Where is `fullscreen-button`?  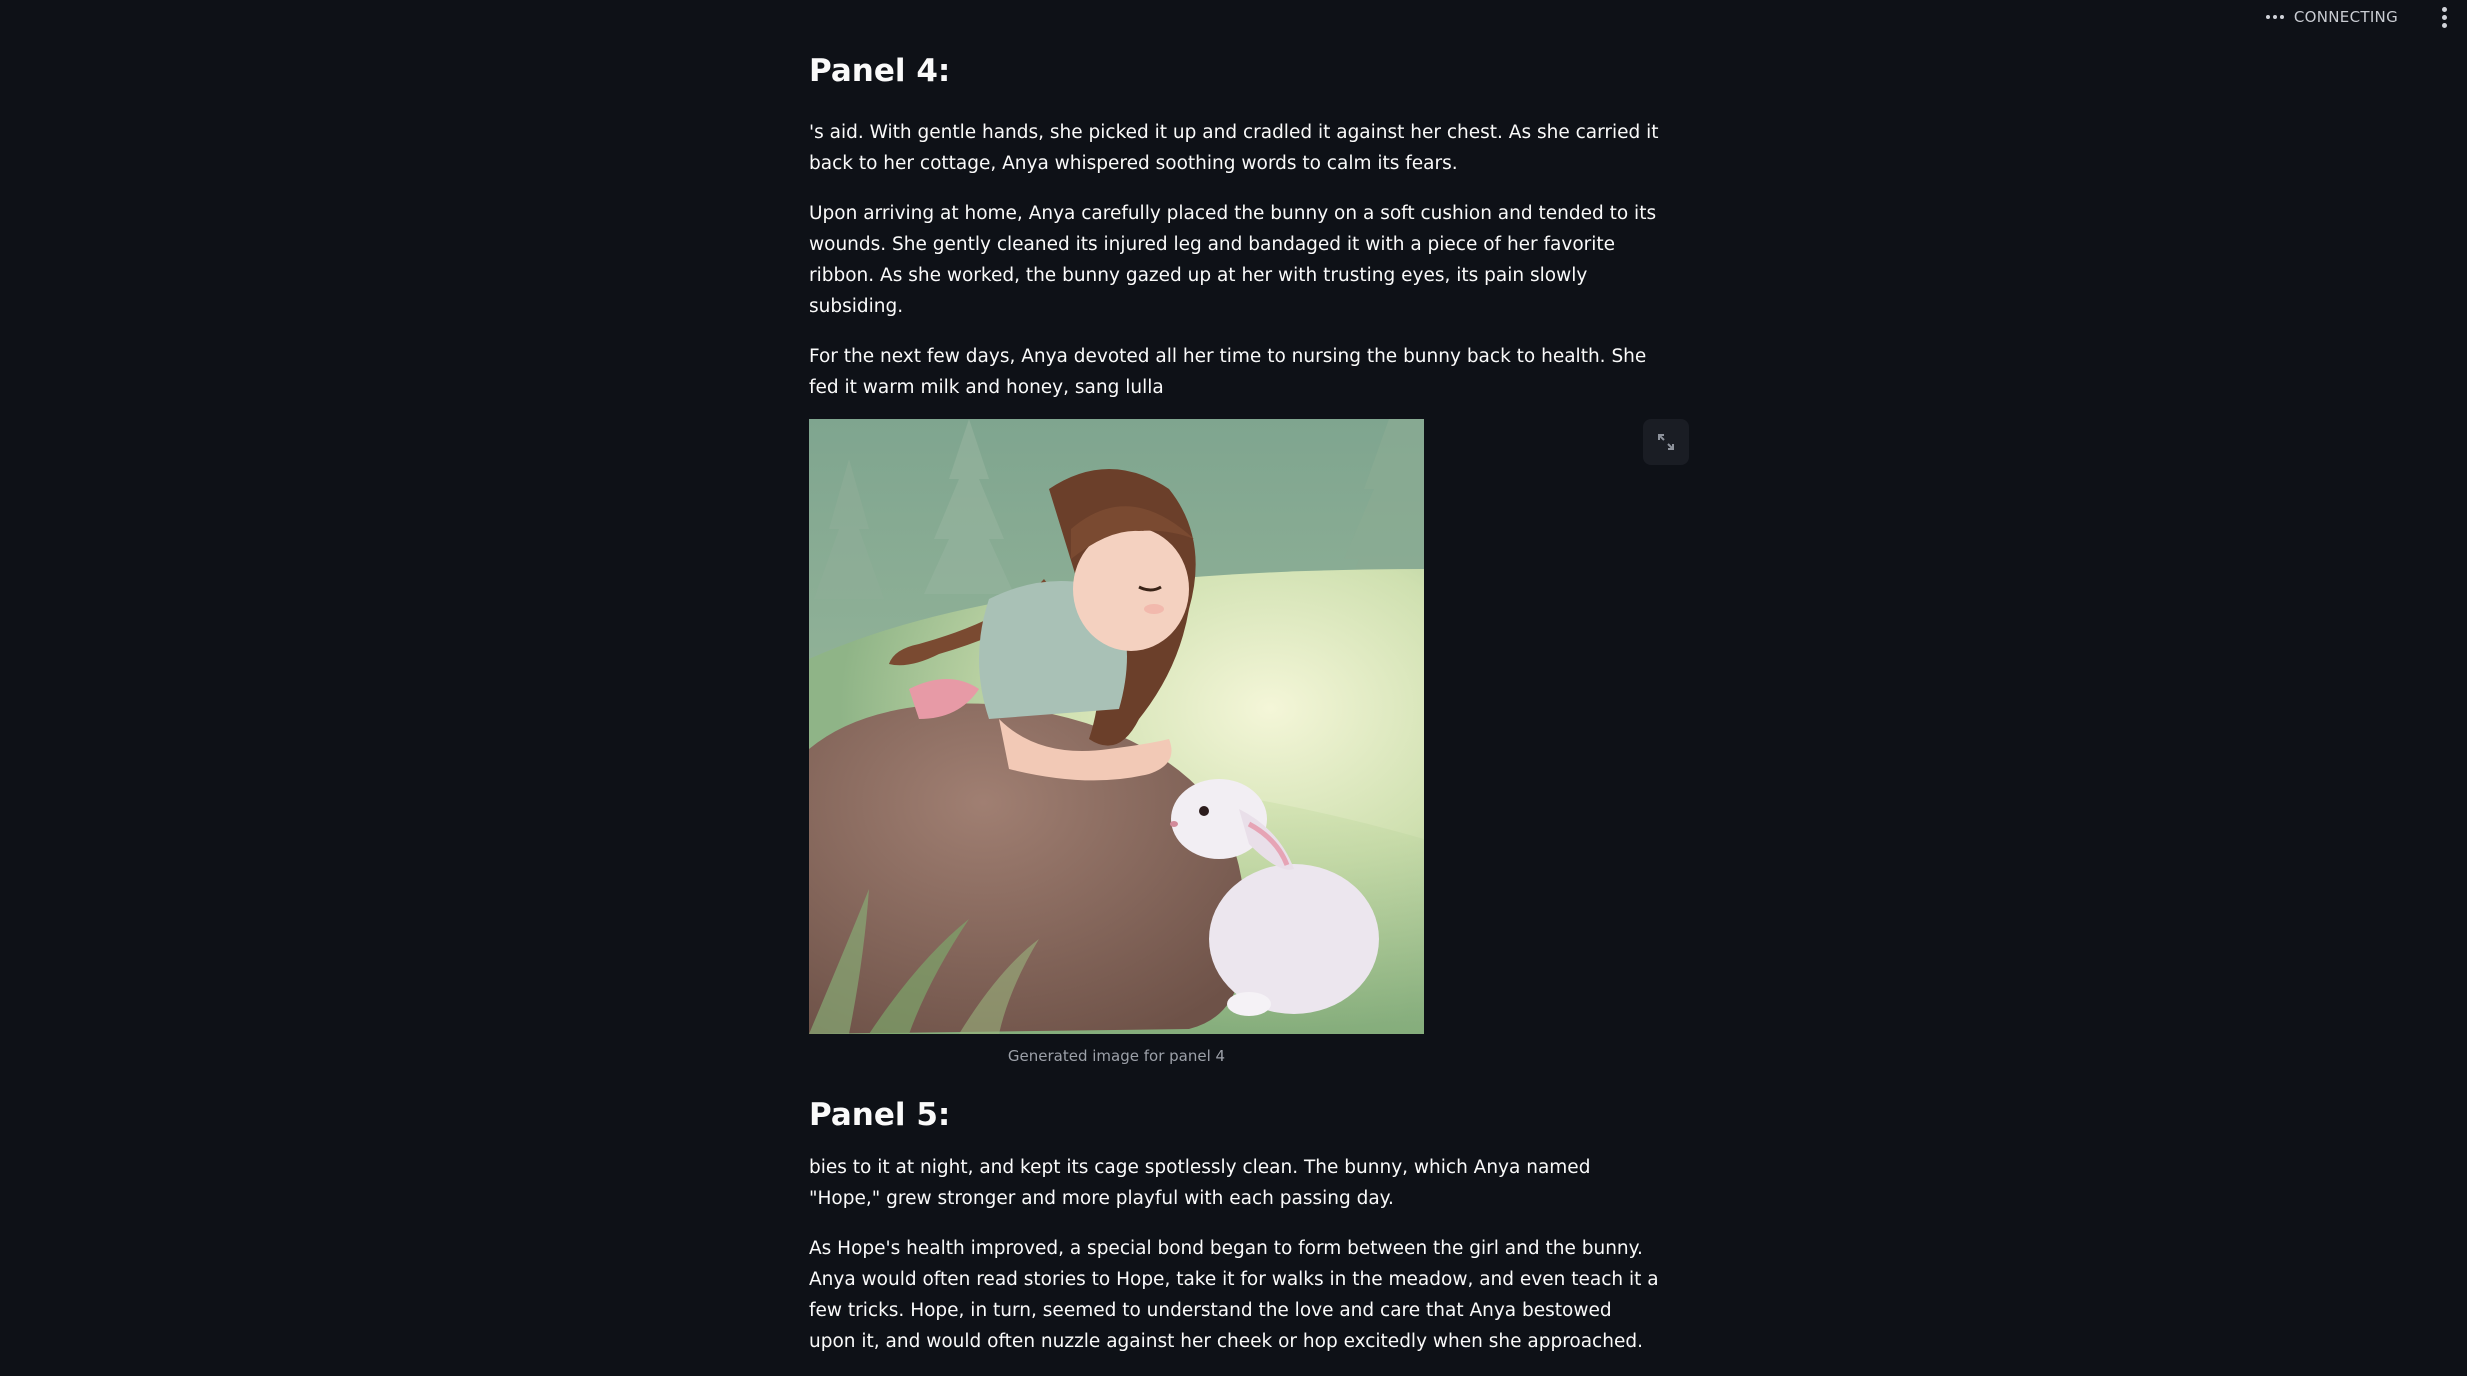 fullscreen-button is located at coordinates (1666, 442).